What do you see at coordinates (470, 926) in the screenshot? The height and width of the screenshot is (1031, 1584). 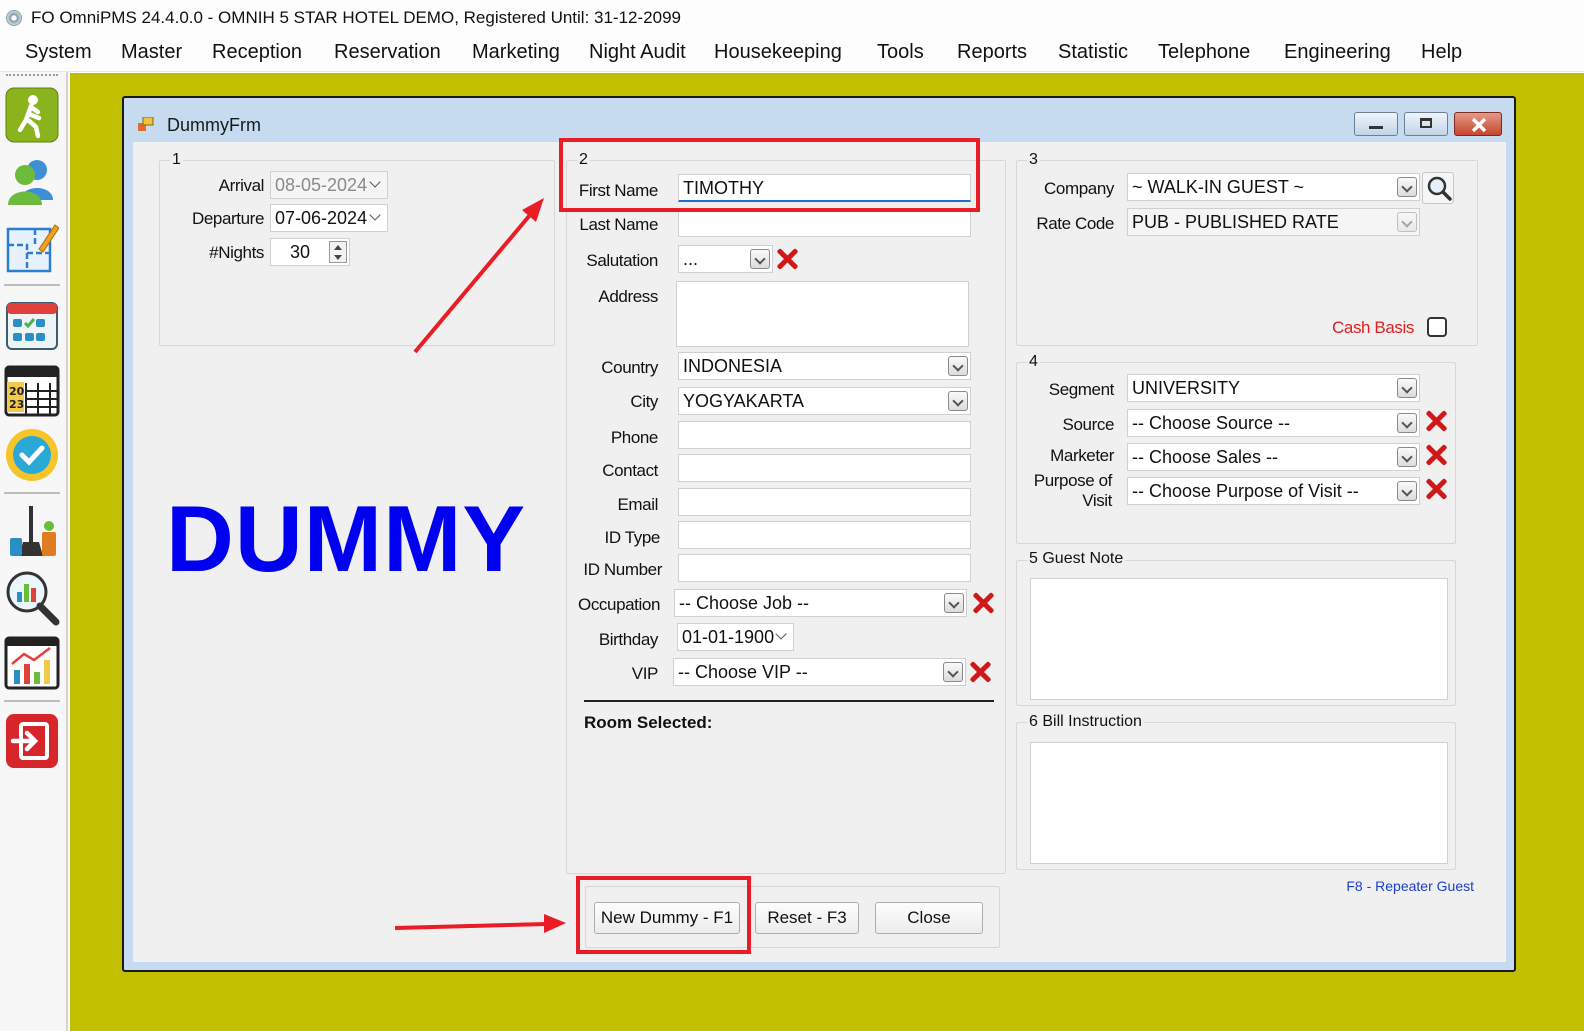 I see `annotation-arrow-to-new-dummy` at bounding box center [470, 926].